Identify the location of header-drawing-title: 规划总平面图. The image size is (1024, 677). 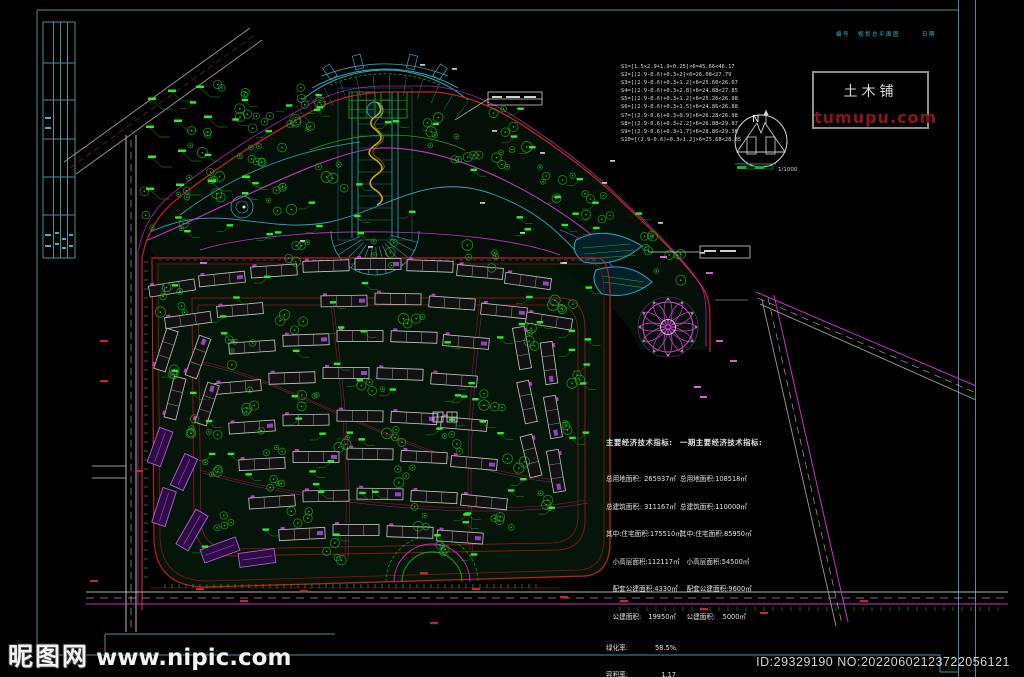
(879, 35).